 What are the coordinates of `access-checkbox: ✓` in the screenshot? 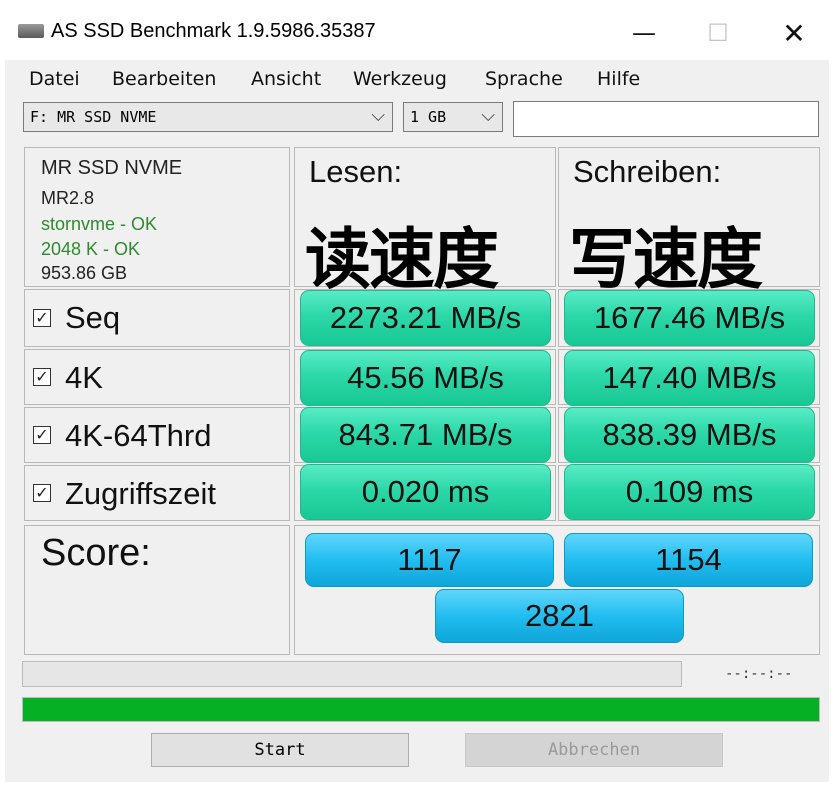 It's located at (42, 493).